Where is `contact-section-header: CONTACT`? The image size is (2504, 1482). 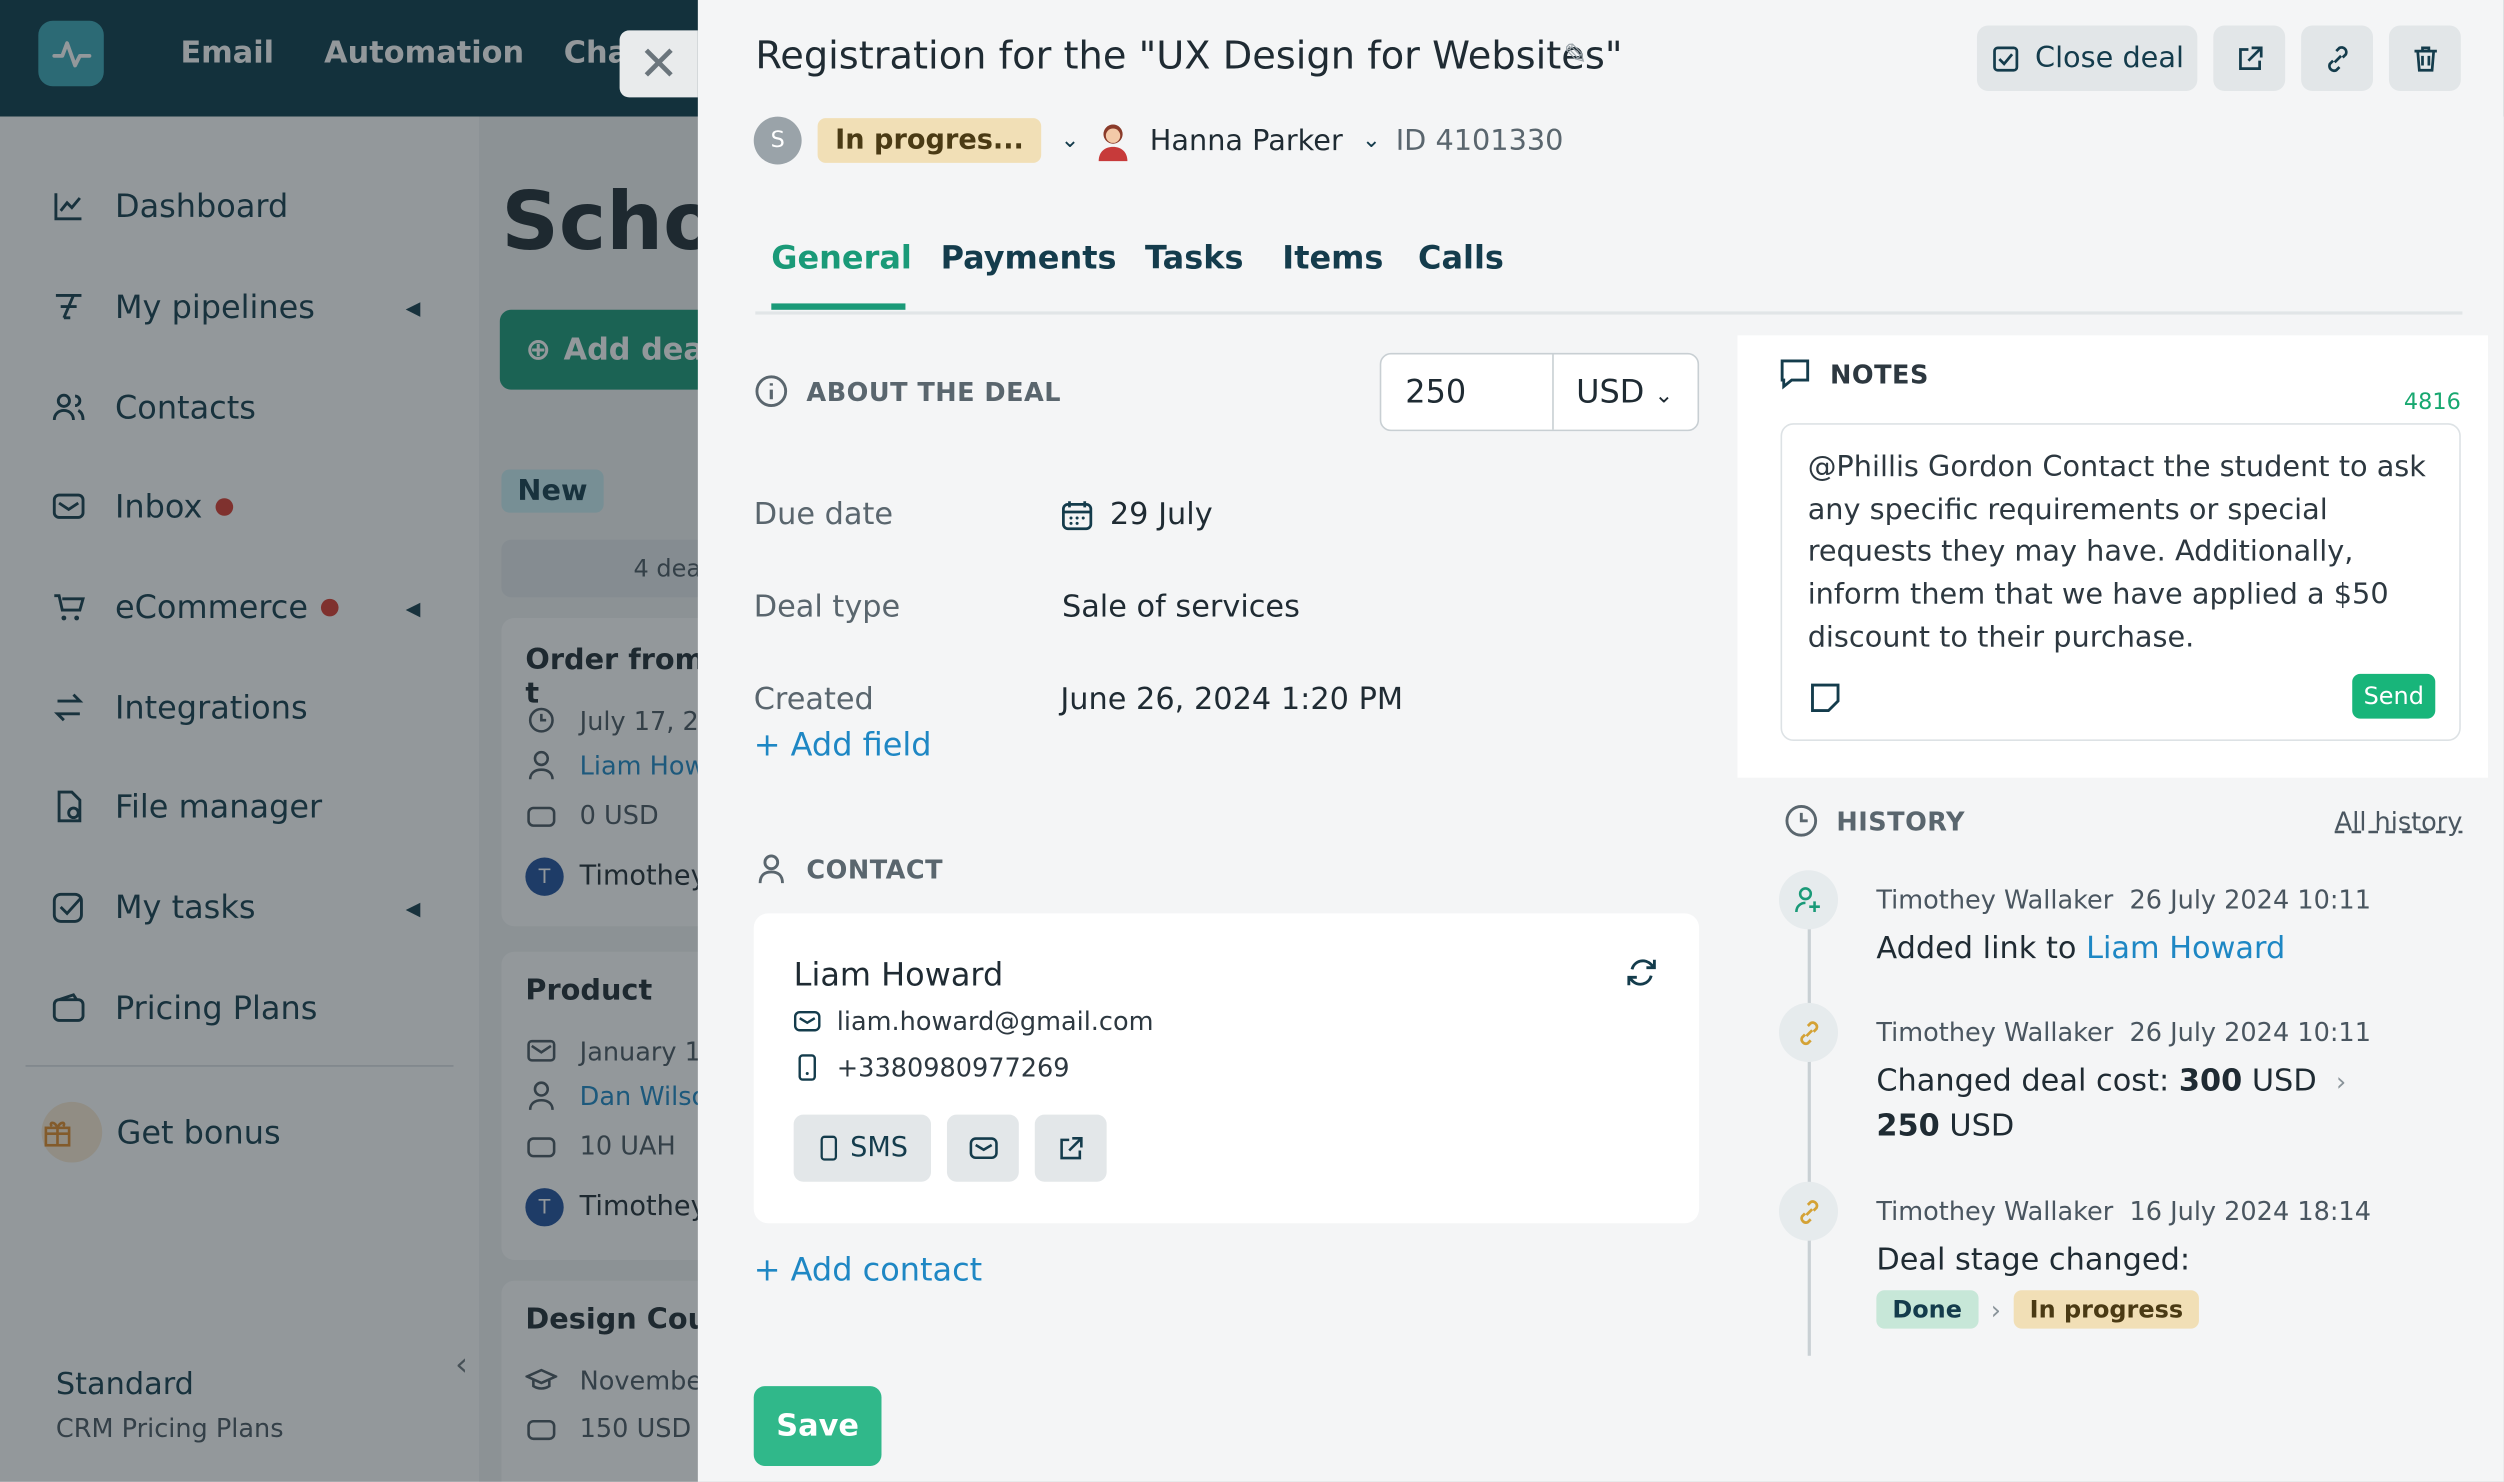
contact-section-header: CONTACT is located at coordinates (848, 868).